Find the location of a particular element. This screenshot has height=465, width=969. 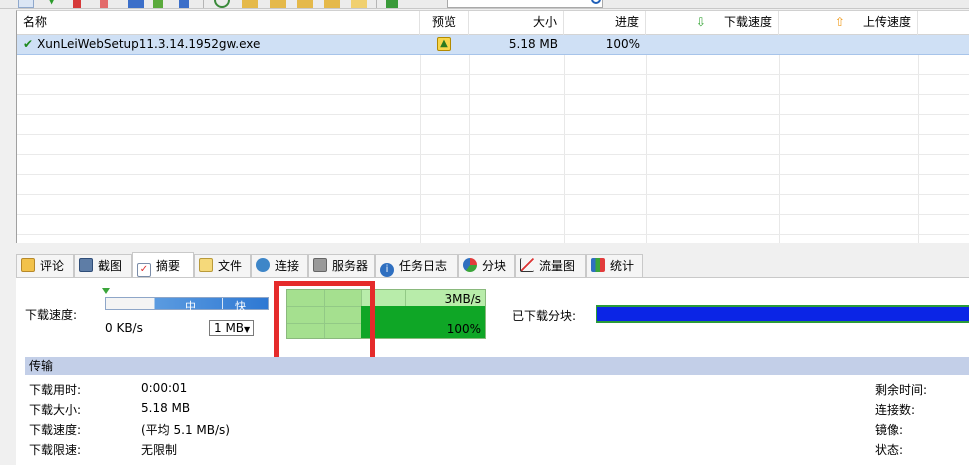

transfer-section-header: 传输 is located at coordinates (497, 366).